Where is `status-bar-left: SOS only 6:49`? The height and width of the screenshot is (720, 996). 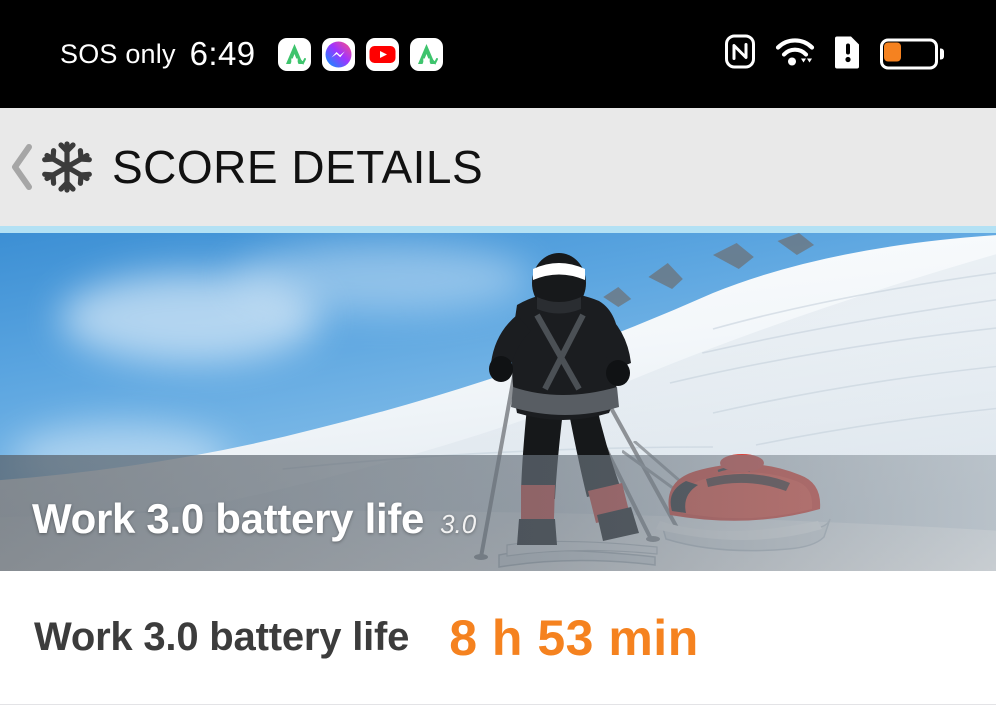
status-bar-left: SOS only 6:49 is located at coordinates (252, 54).